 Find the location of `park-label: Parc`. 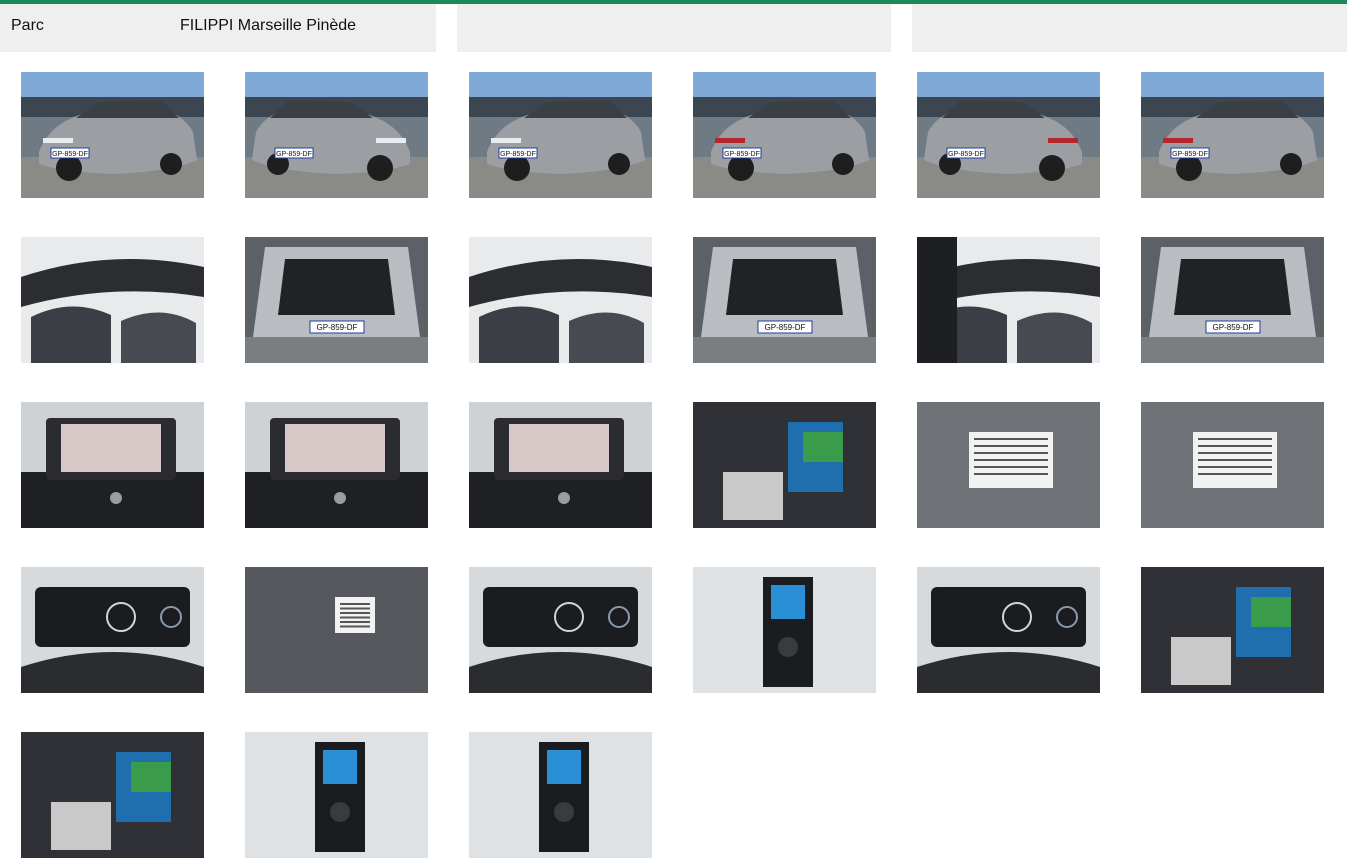

park-label: Parc is located at coordinates (27, 25).